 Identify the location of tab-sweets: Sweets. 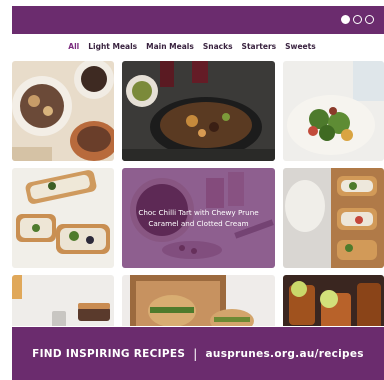
(300, 46).